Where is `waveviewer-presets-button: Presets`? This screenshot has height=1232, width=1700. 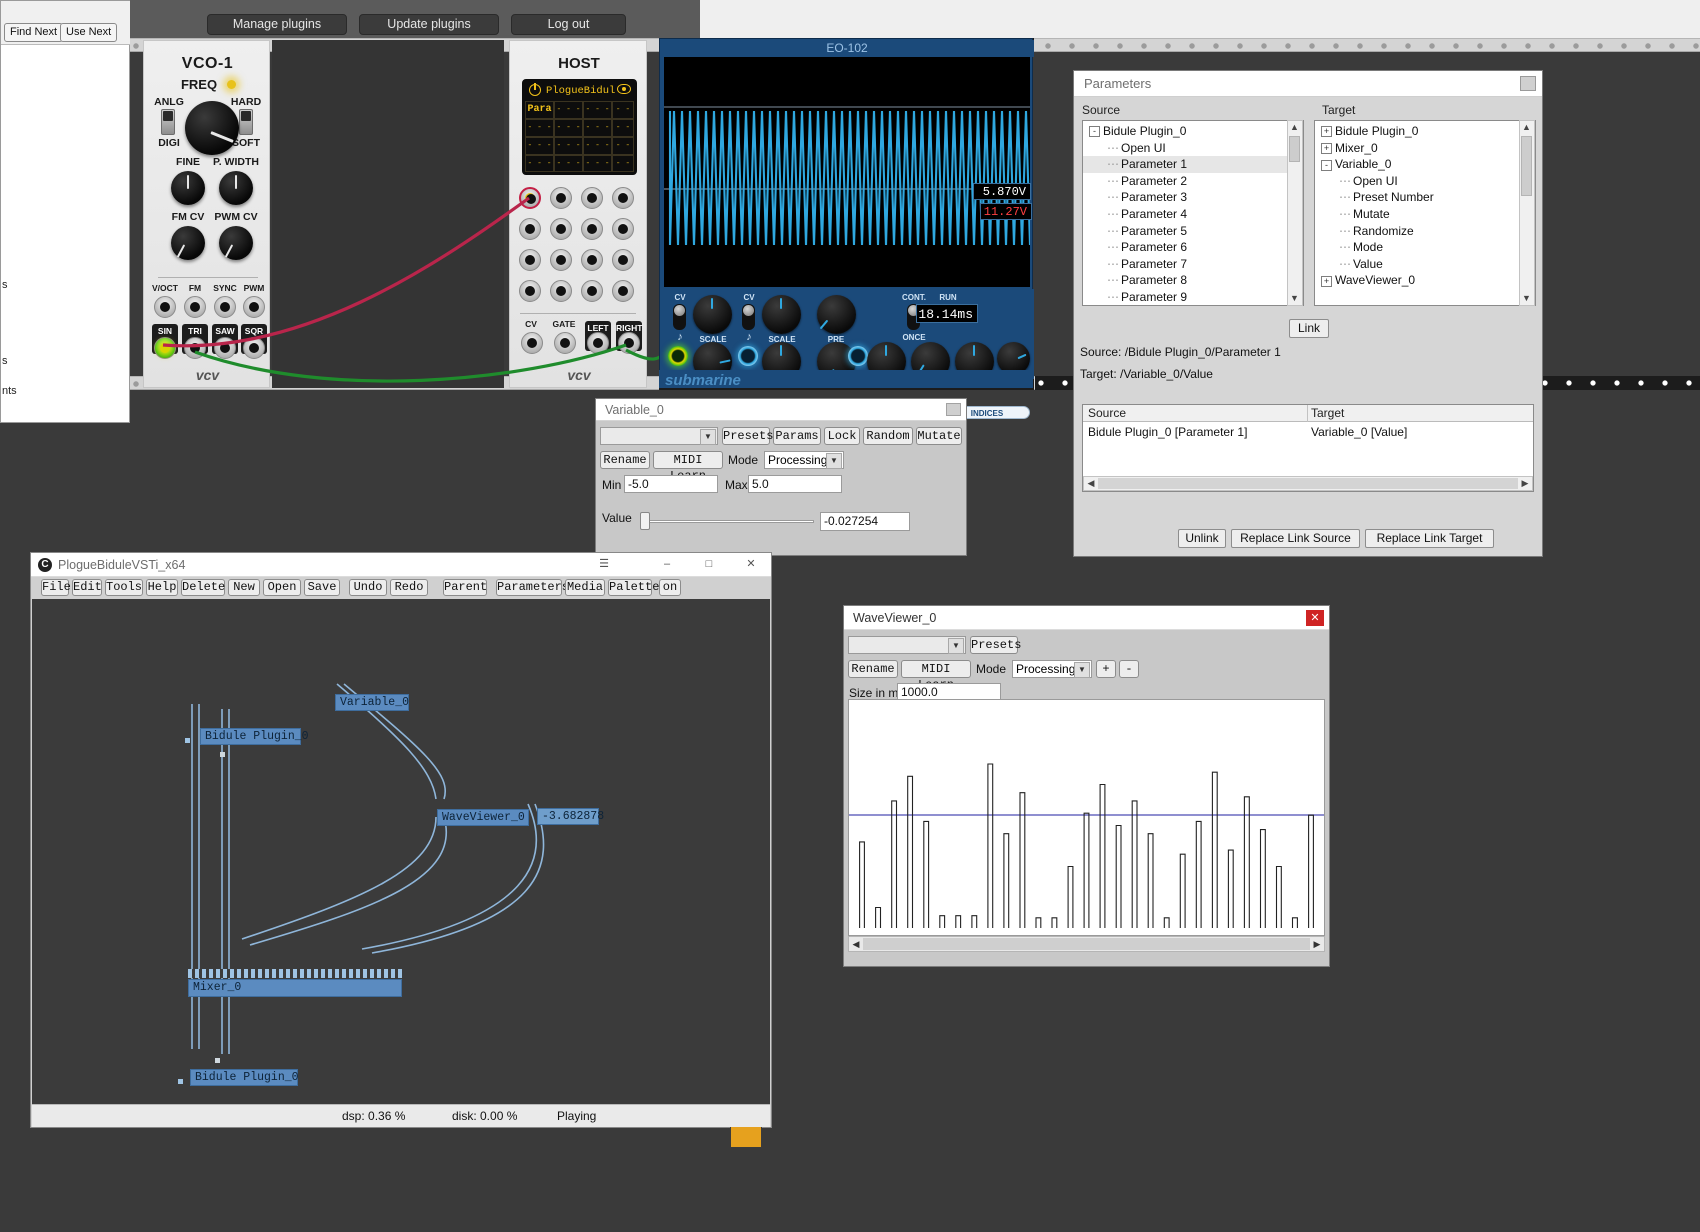 waveviewer-presets-button: Presets is located at coordinates (995, 645).